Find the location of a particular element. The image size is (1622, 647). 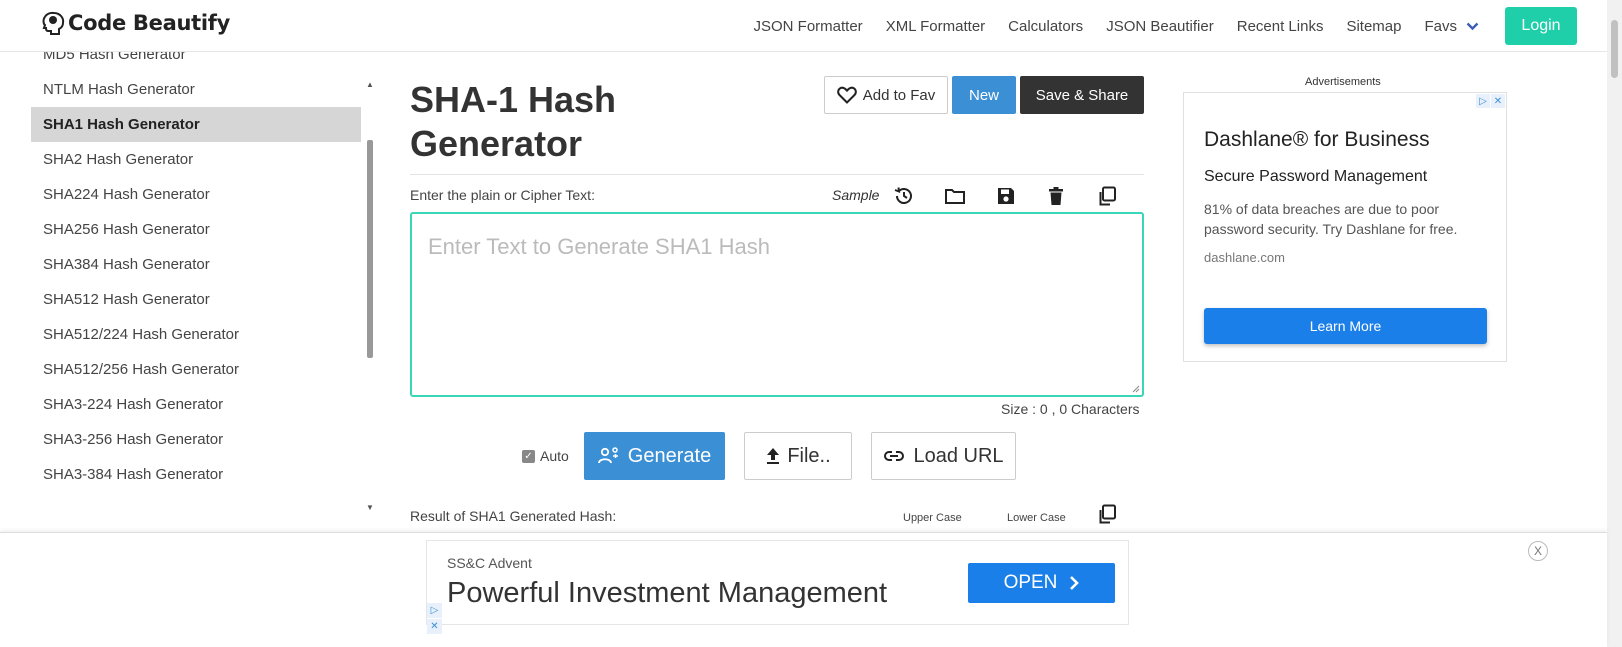

open-label: OPEN is located at coordinates (1030, 582).